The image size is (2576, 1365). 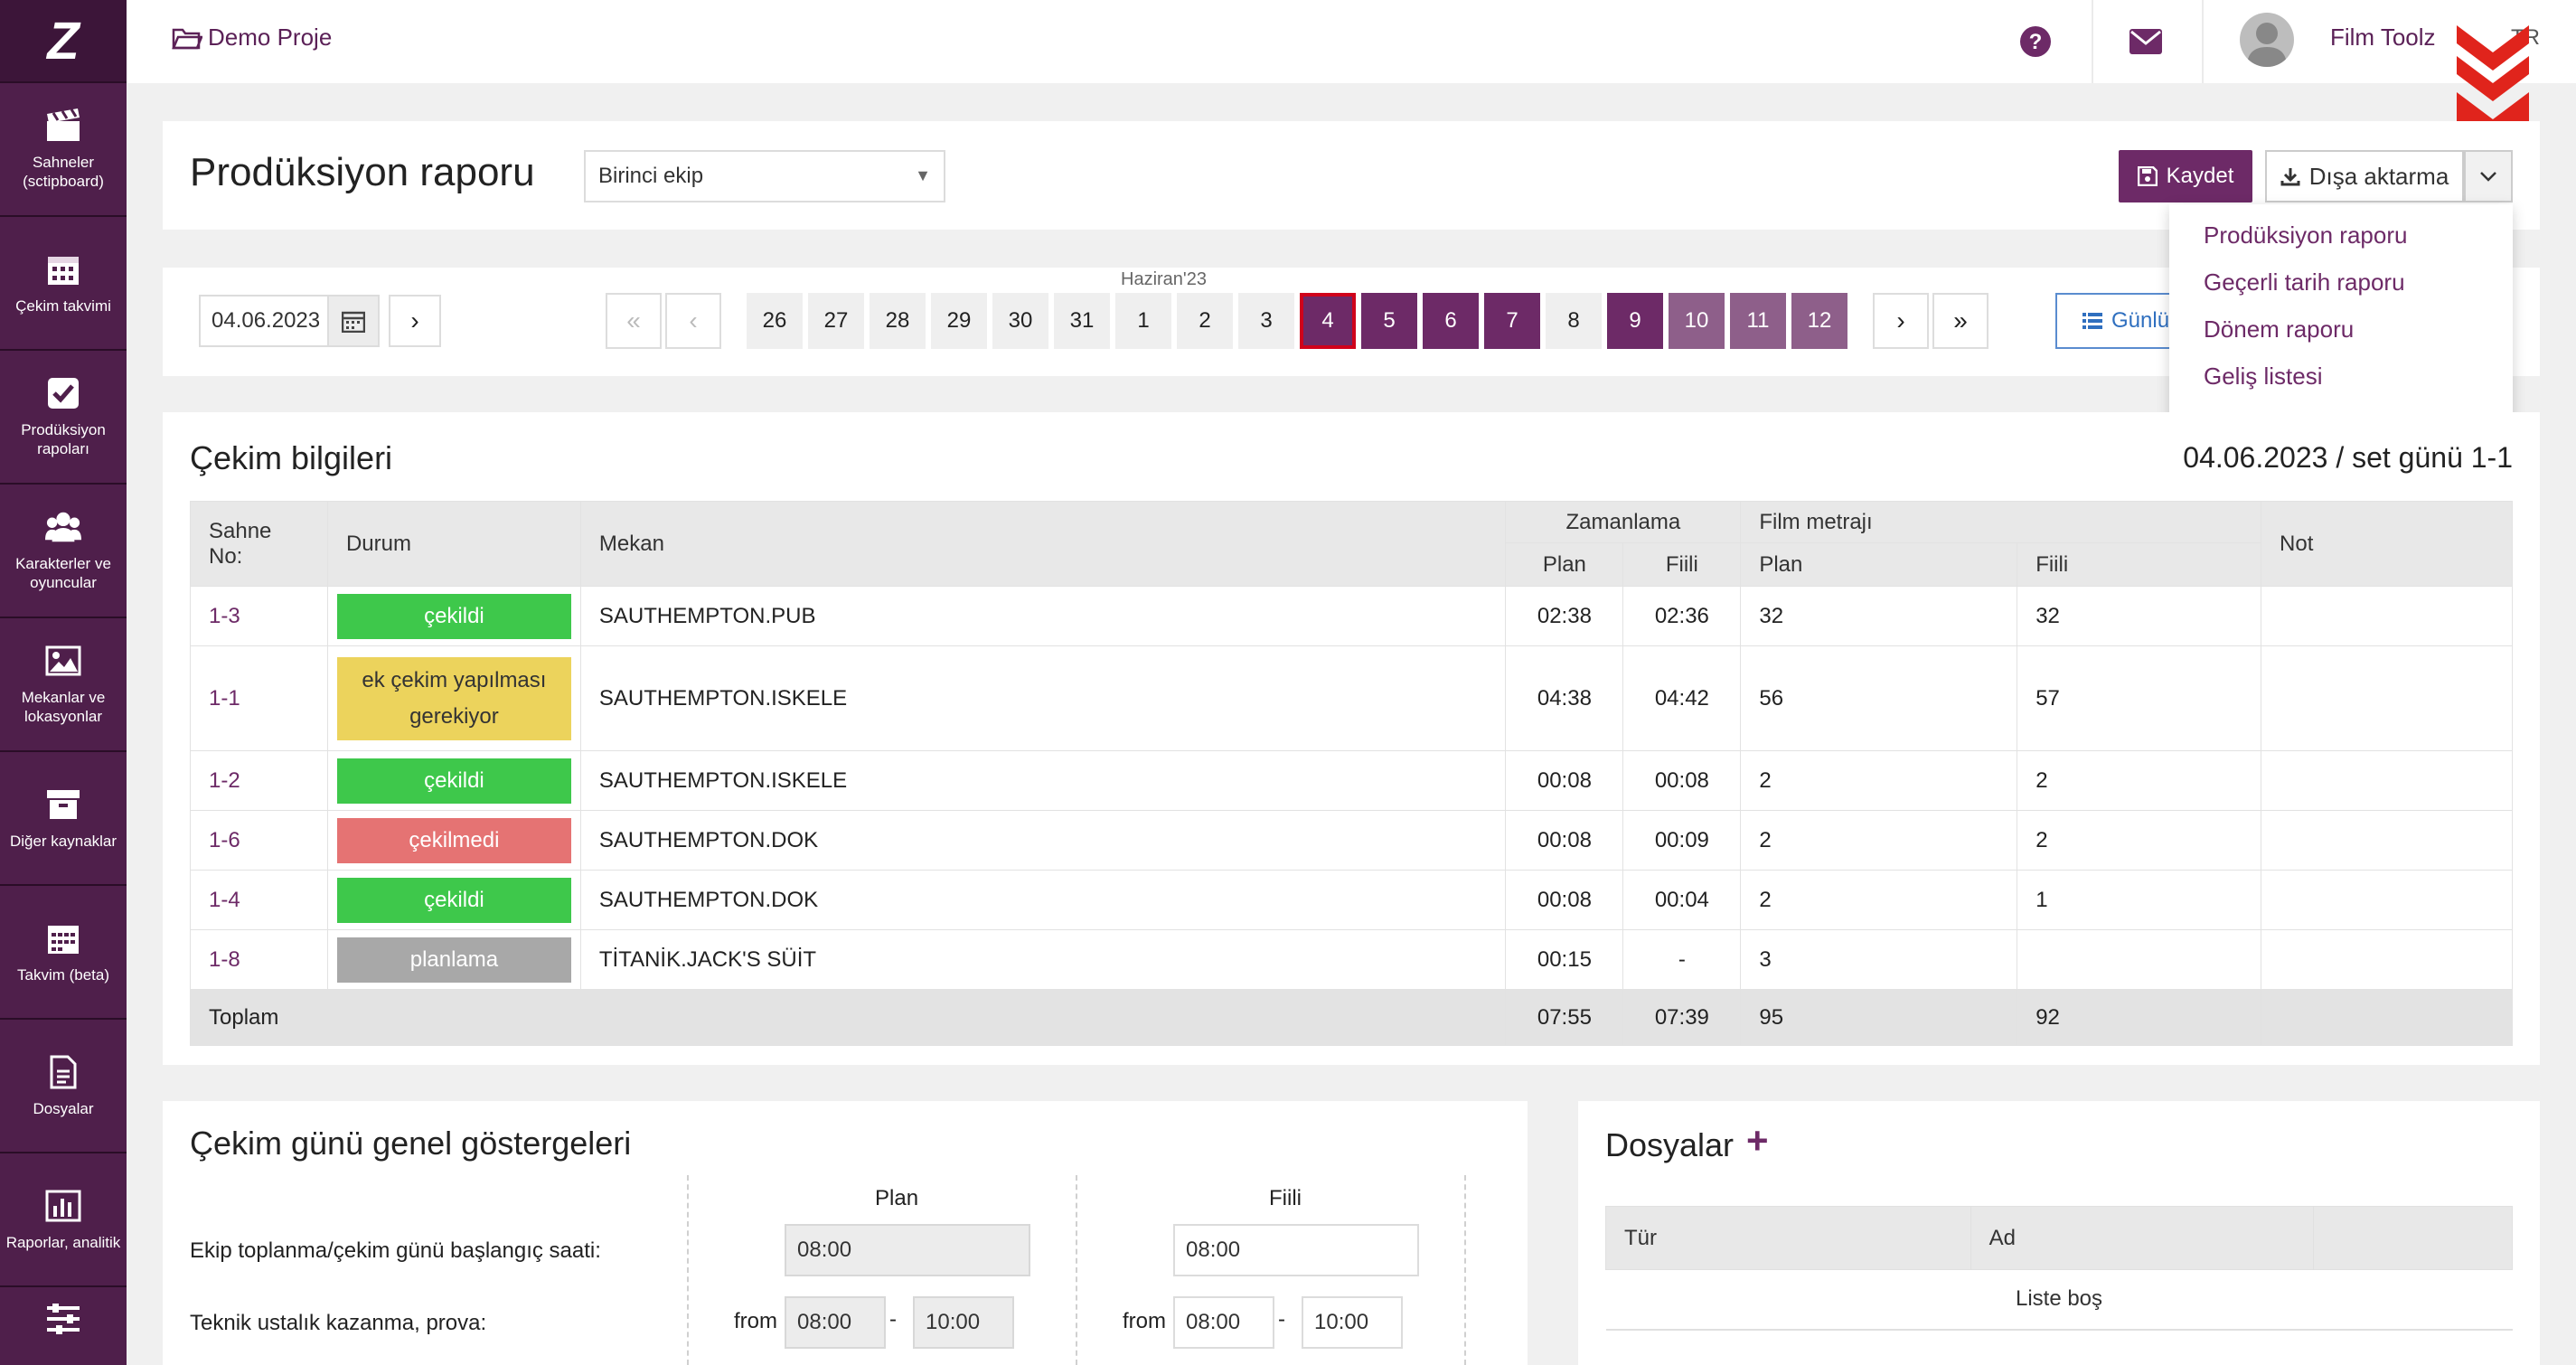 I want to click on calendar-picker-button, so click(x=353, y=321).